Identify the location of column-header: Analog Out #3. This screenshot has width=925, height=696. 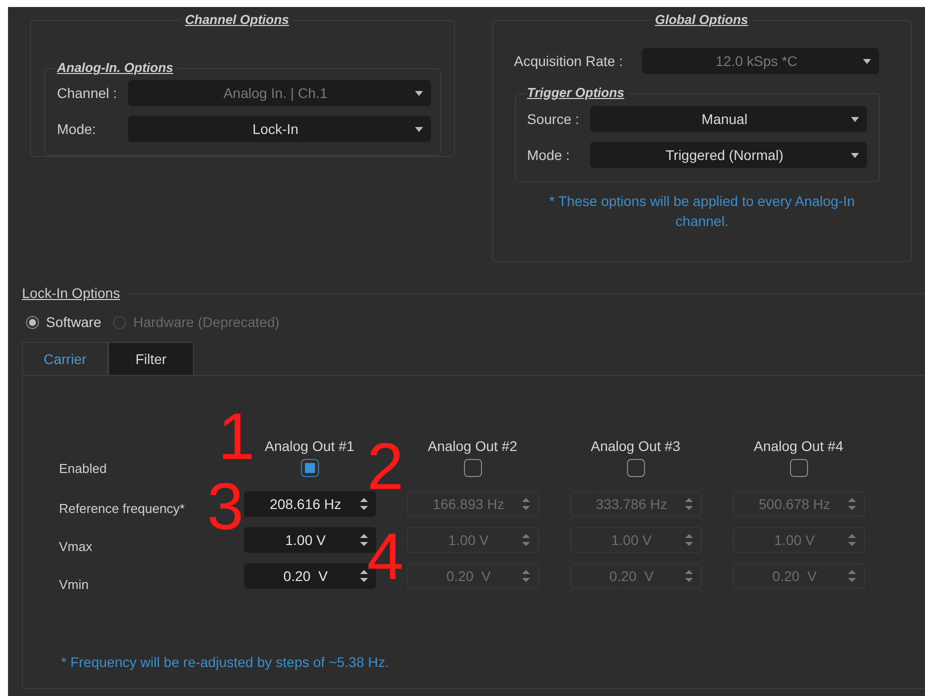
(635, 446).